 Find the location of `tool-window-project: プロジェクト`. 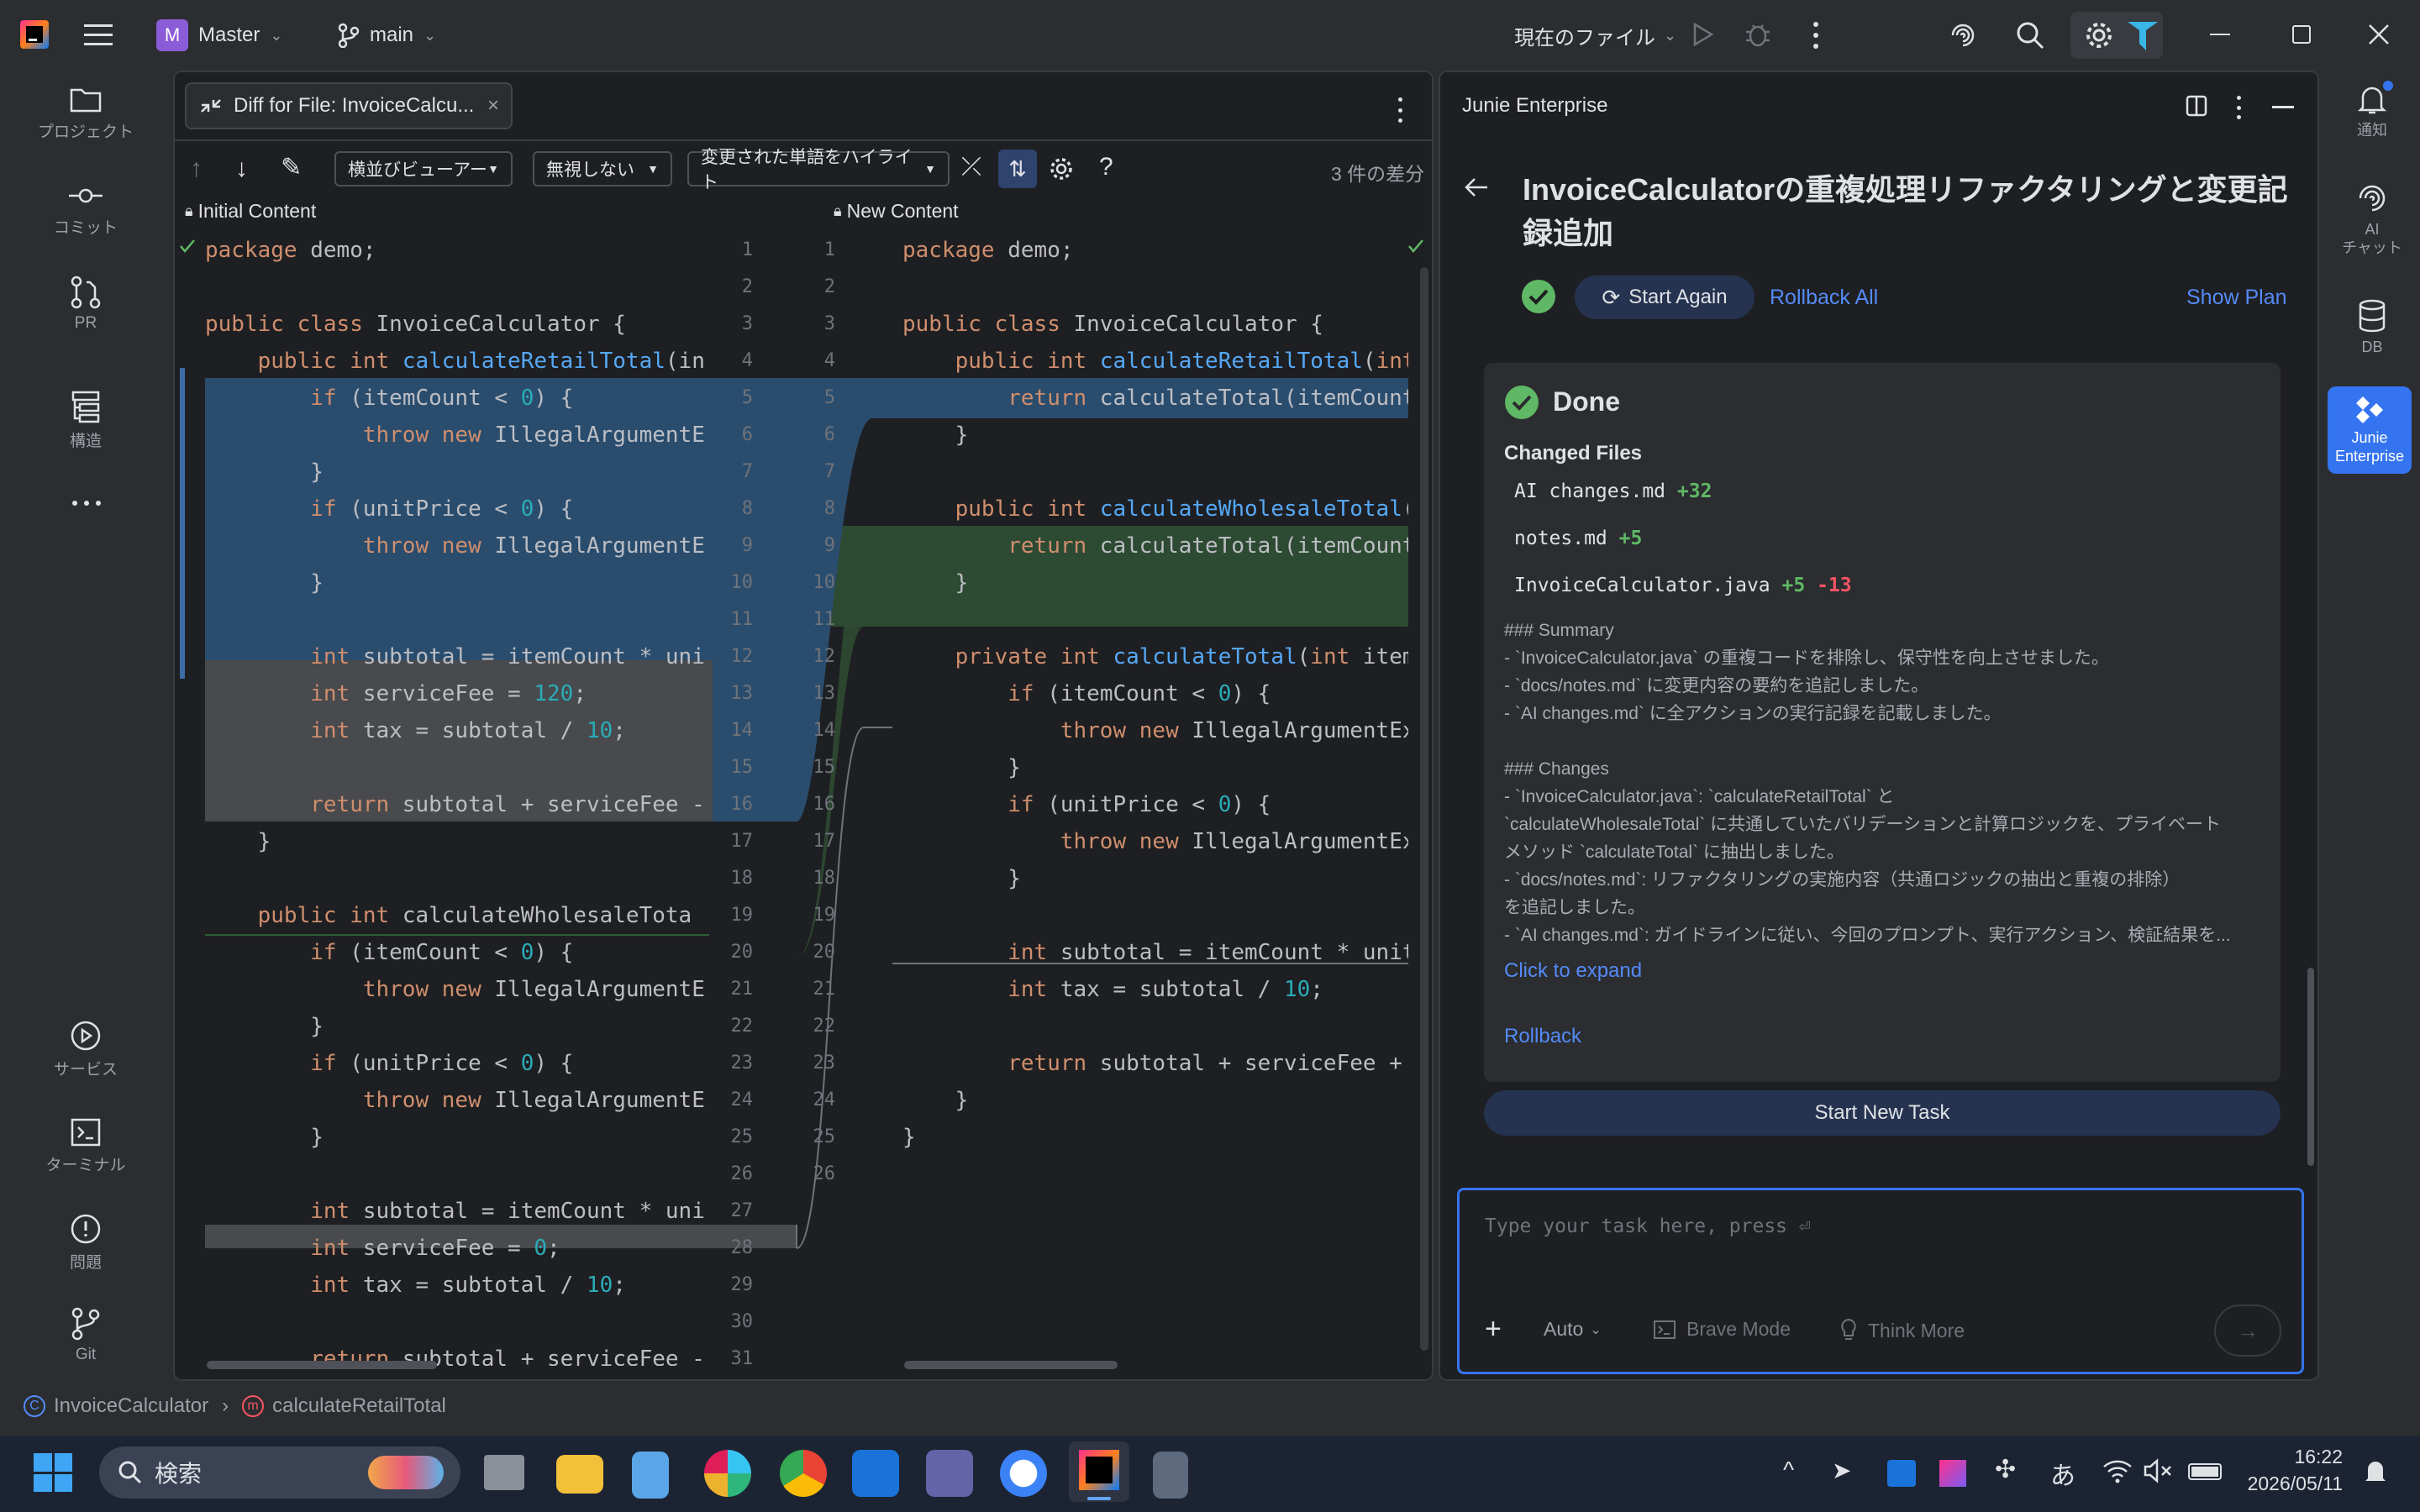

tool-window-project: プロジェクト is located at coordinates (85, 114).